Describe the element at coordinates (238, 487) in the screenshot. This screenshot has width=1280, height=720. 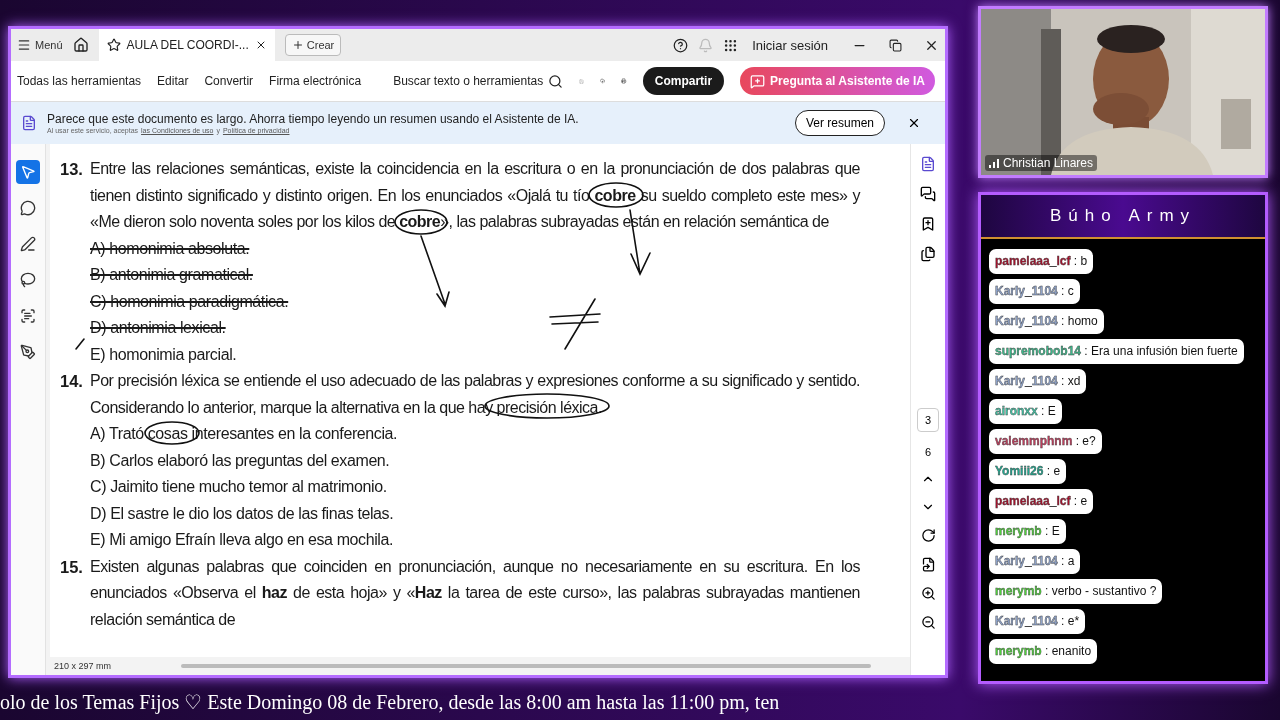
I see `answer-option: C) Jaimito tiene mucho temor al matrimonio.` at that location.